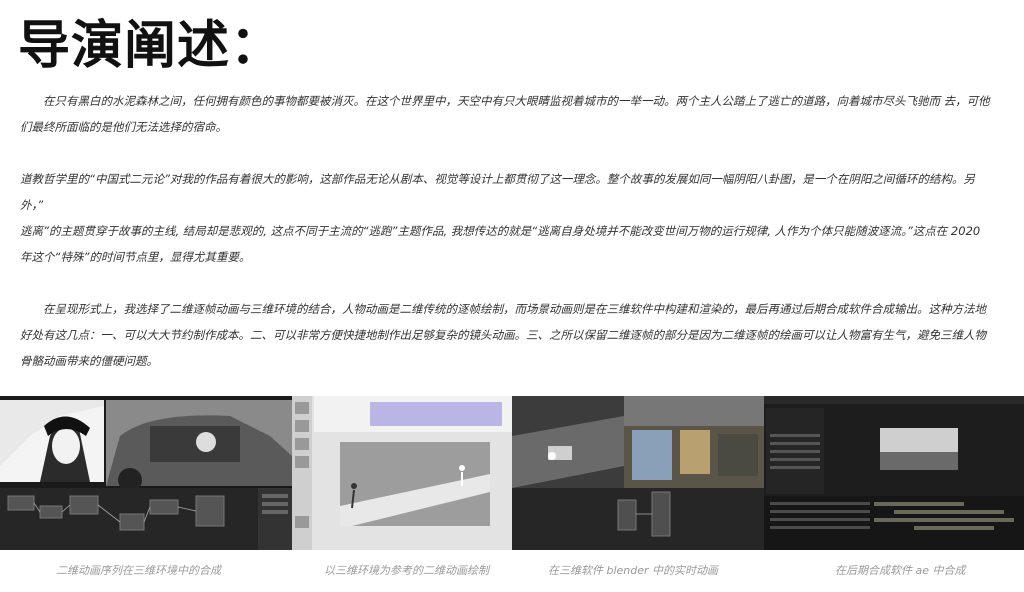 This screenshot has height=592, width=1024. I want to click on panel-composite, so click(146, 473).